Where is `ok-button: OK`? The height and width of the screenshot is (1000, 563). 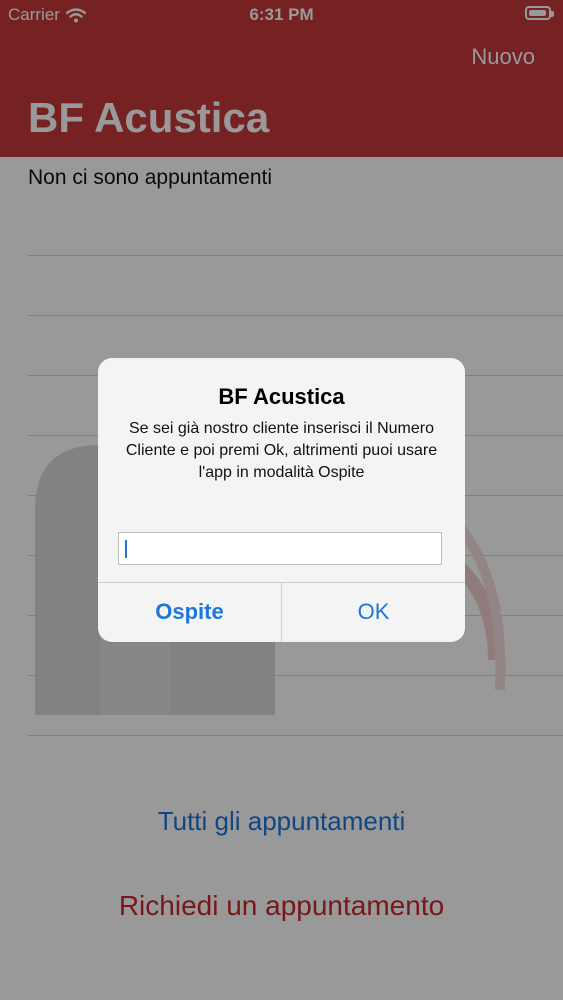 ok-button: OK is located at coordinates (373, 612).